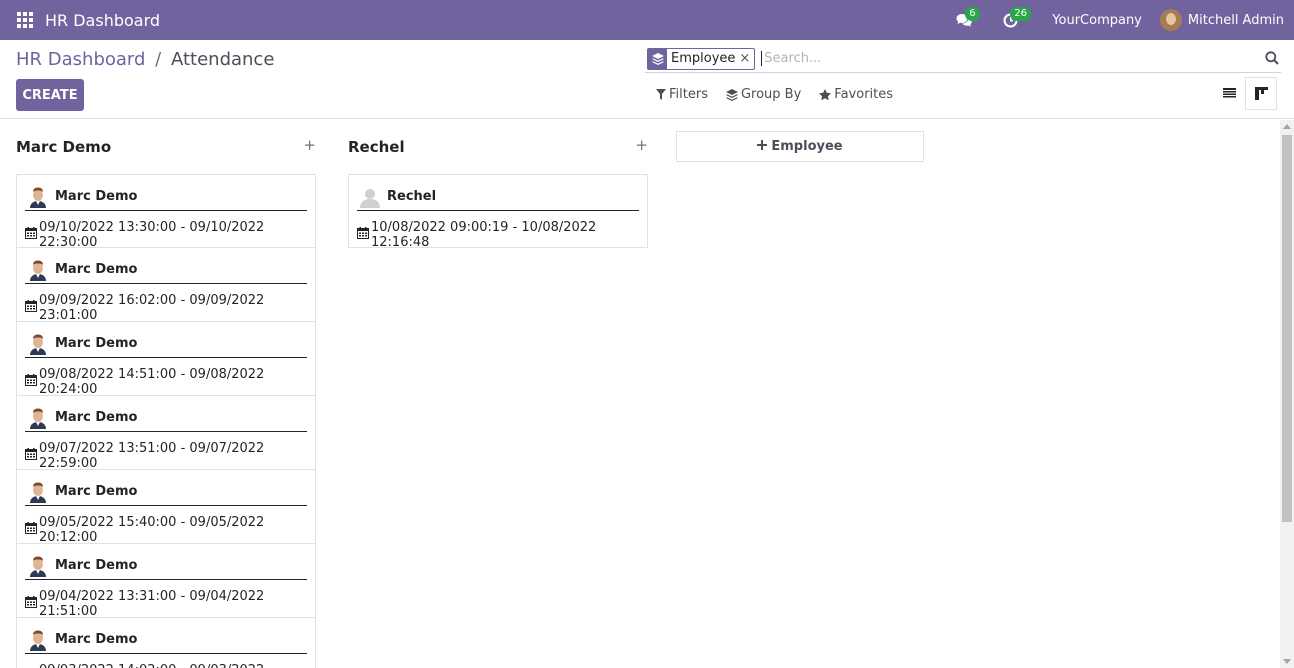 This screenshot has width=1294, height=668. I want to click on kanban-view-button, so click(1261, 93).